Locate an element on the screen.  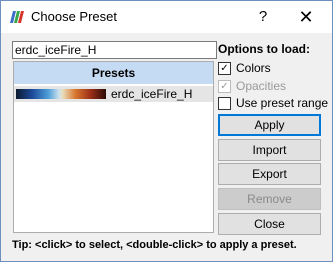
preset-name: erdc_iceFire_H is located at coordinates (152, 94).